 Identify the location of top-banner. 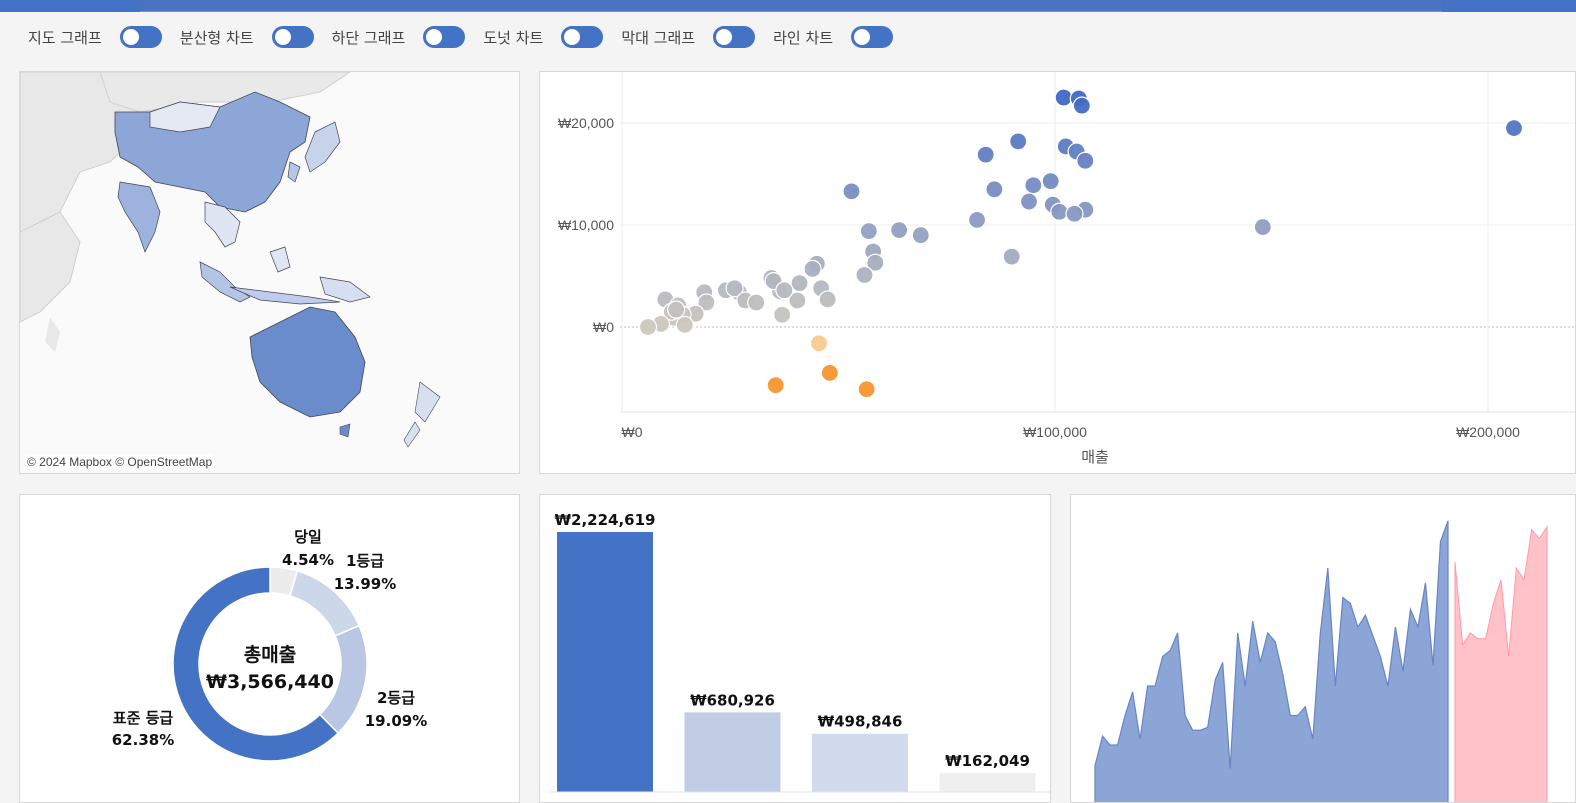
(788, 6).